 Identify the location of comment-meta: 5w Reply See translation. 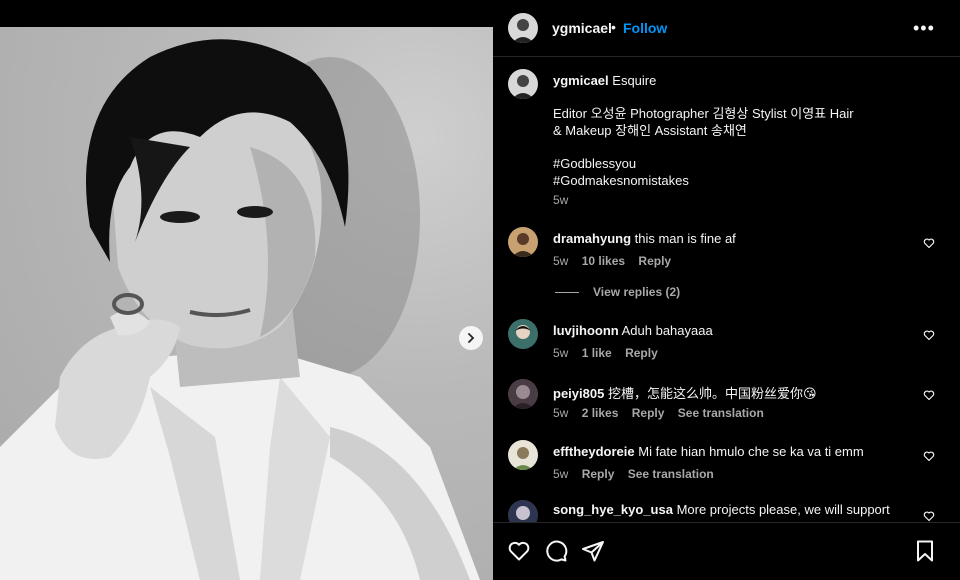
(638, 474).